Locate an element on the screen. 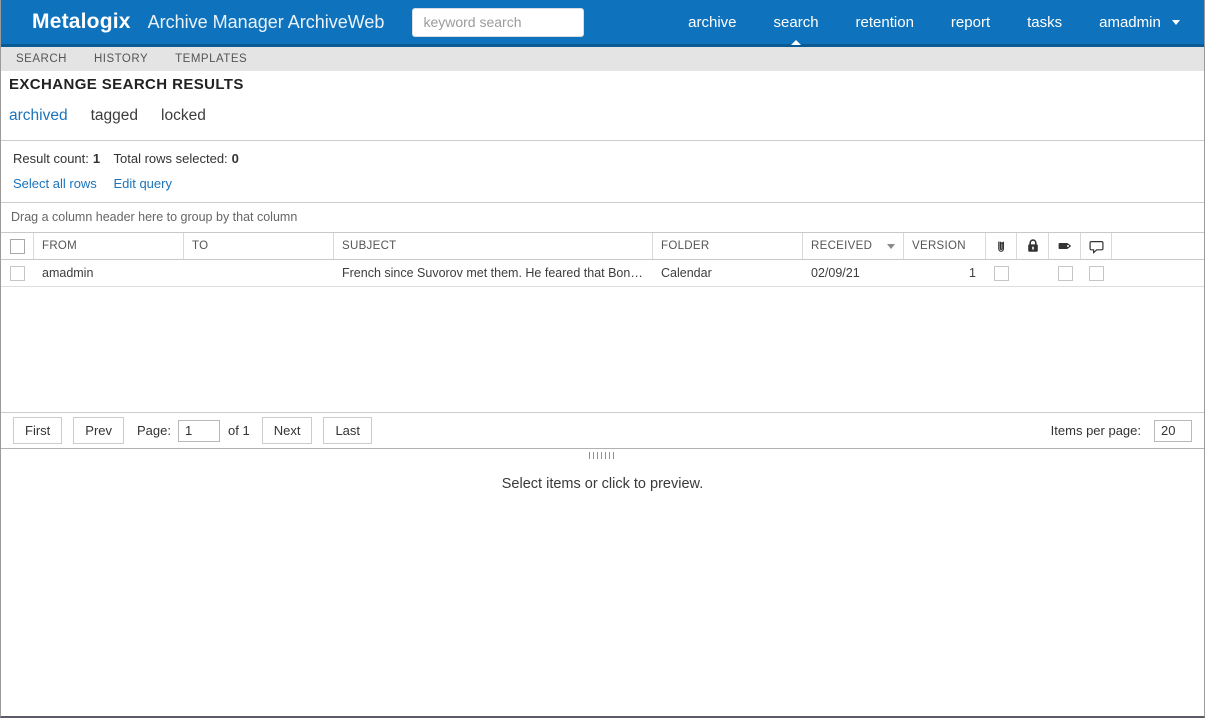 The height and width of the screenshot is (718, 1205). tab-locked: locked is located at coordinates (183, 116).